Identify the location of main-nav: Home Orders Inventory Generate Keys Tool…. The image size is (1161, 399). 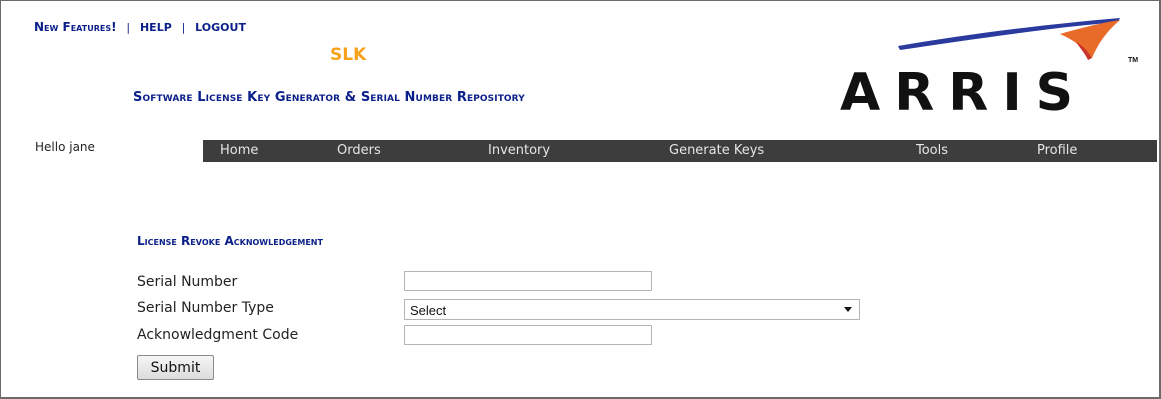
(680, 151).